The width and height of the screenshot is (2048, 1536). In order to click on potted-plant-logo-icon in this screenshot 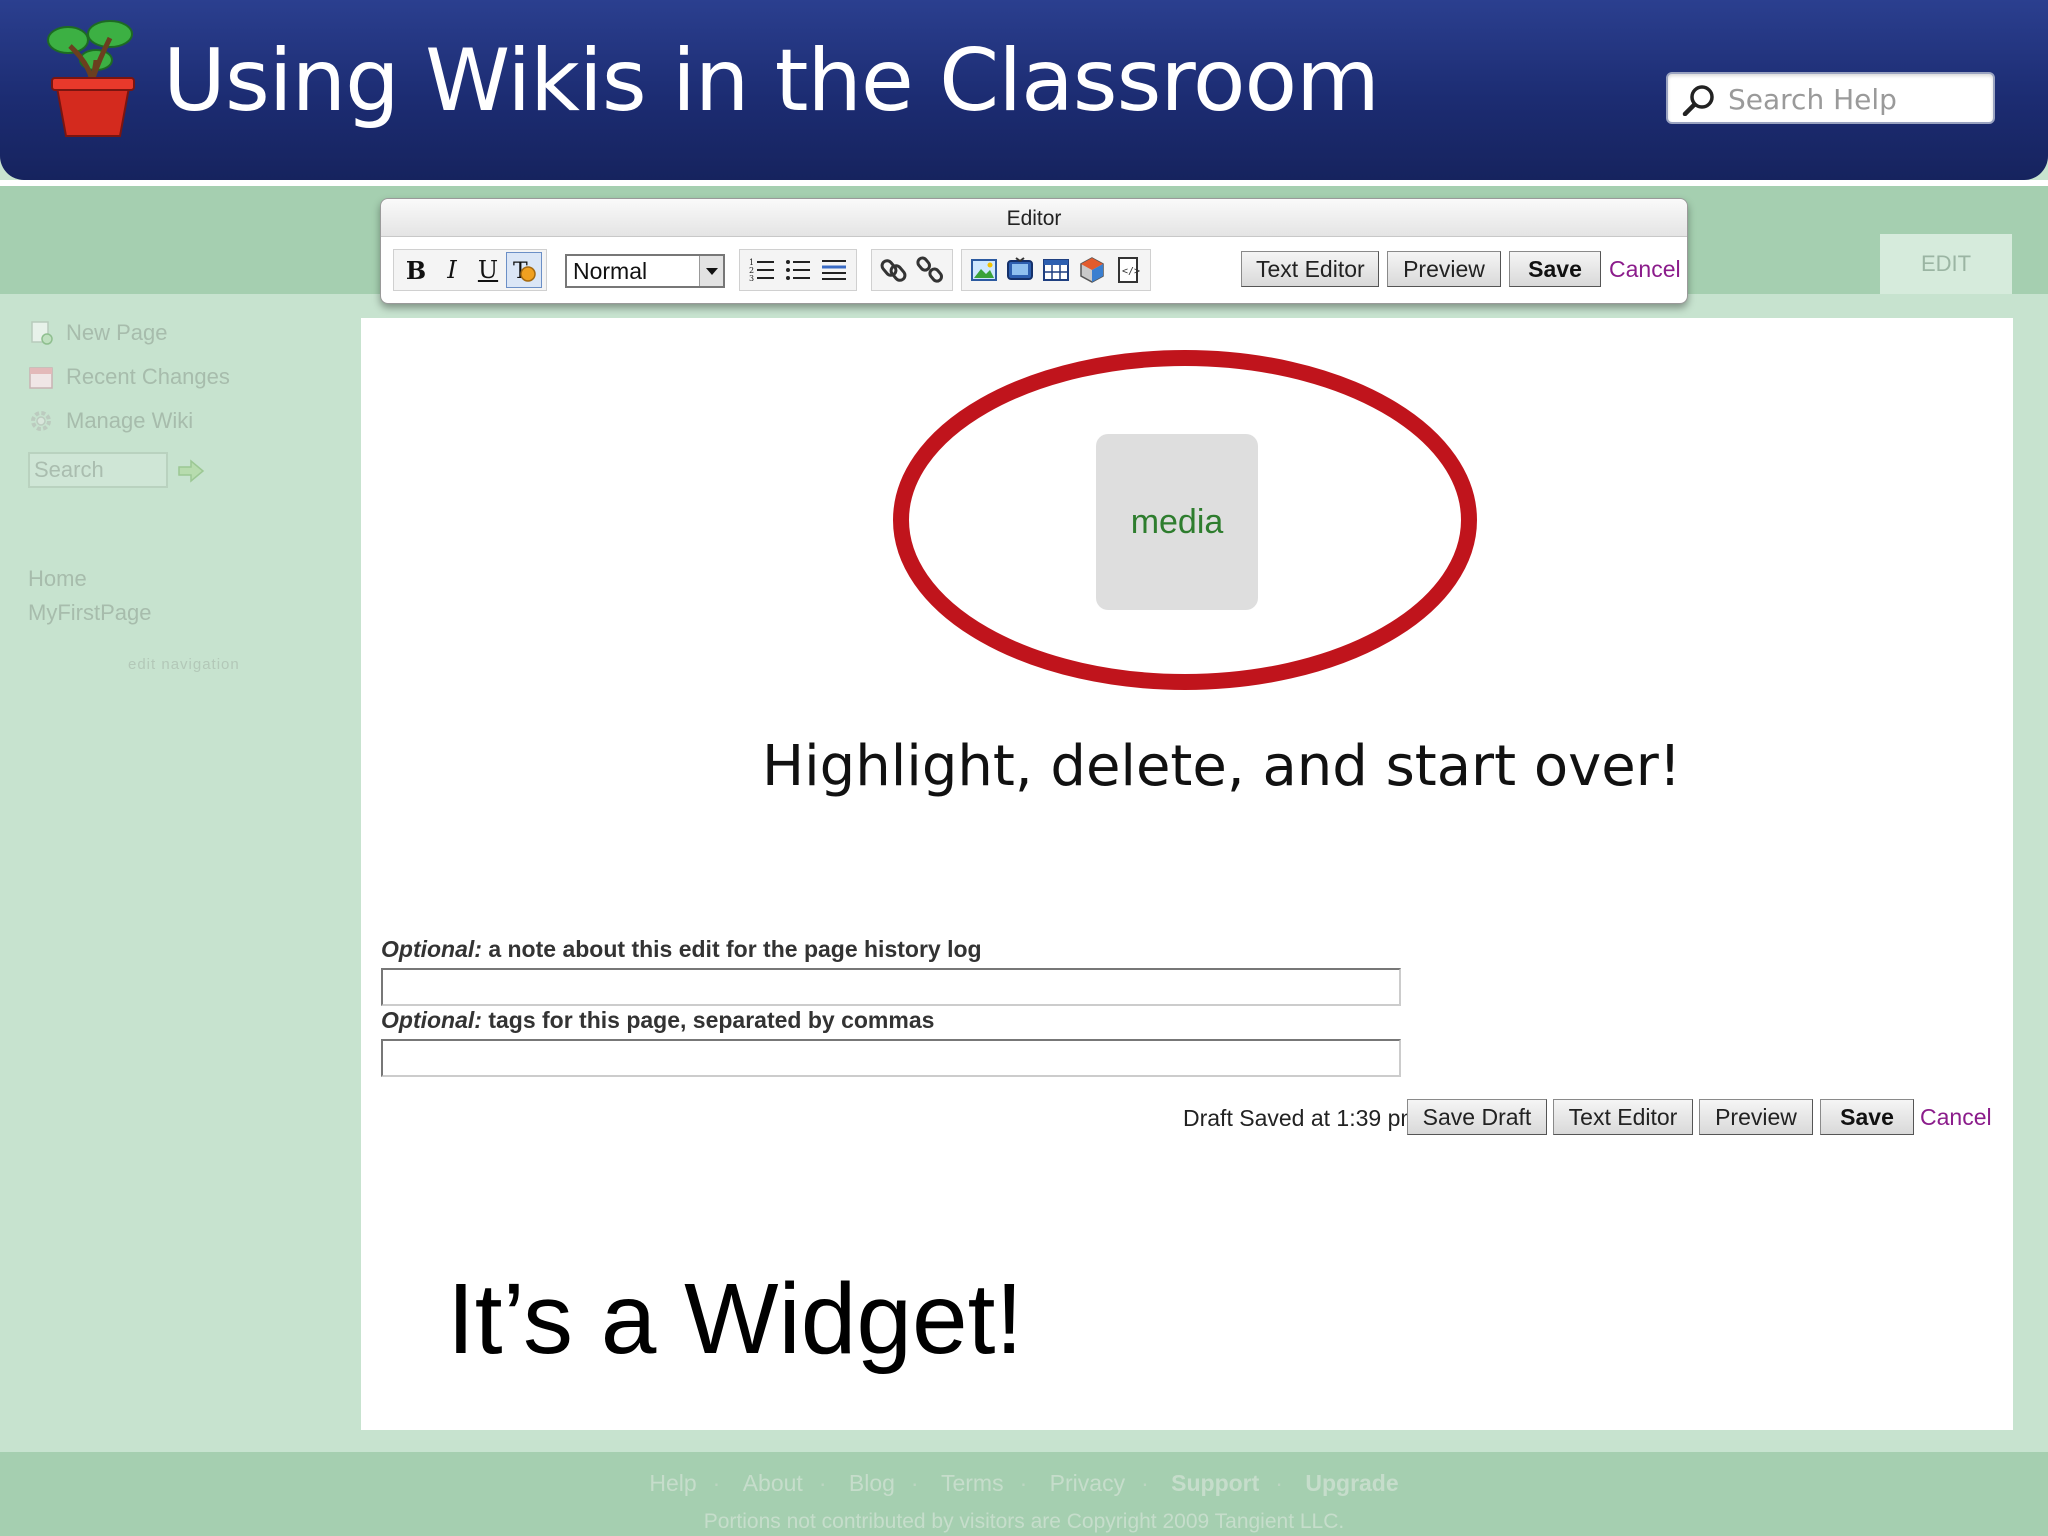, I will do `click(91, 78)`.